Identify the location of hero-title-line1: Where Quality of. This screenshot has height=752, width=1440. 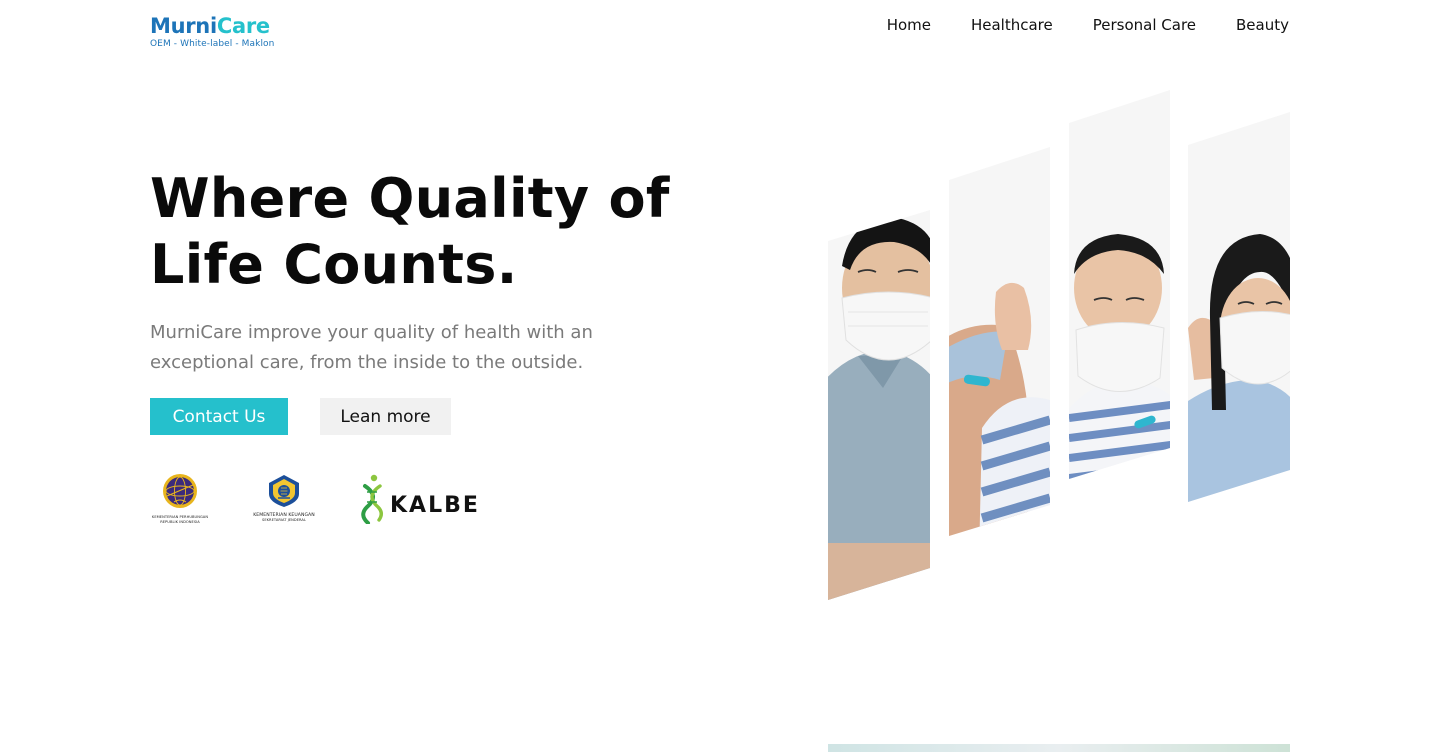
(410, 198).